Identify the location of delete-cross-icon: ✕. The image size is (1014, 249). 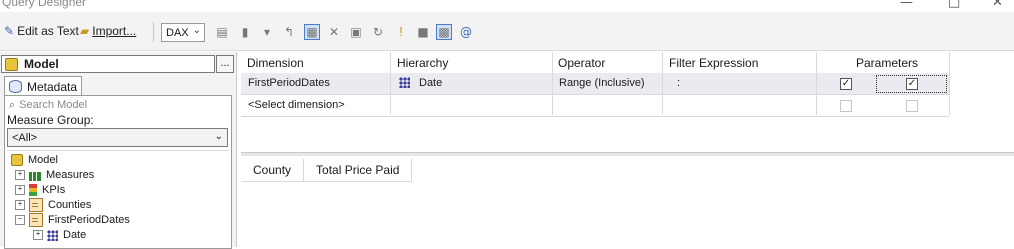
(334, 32).